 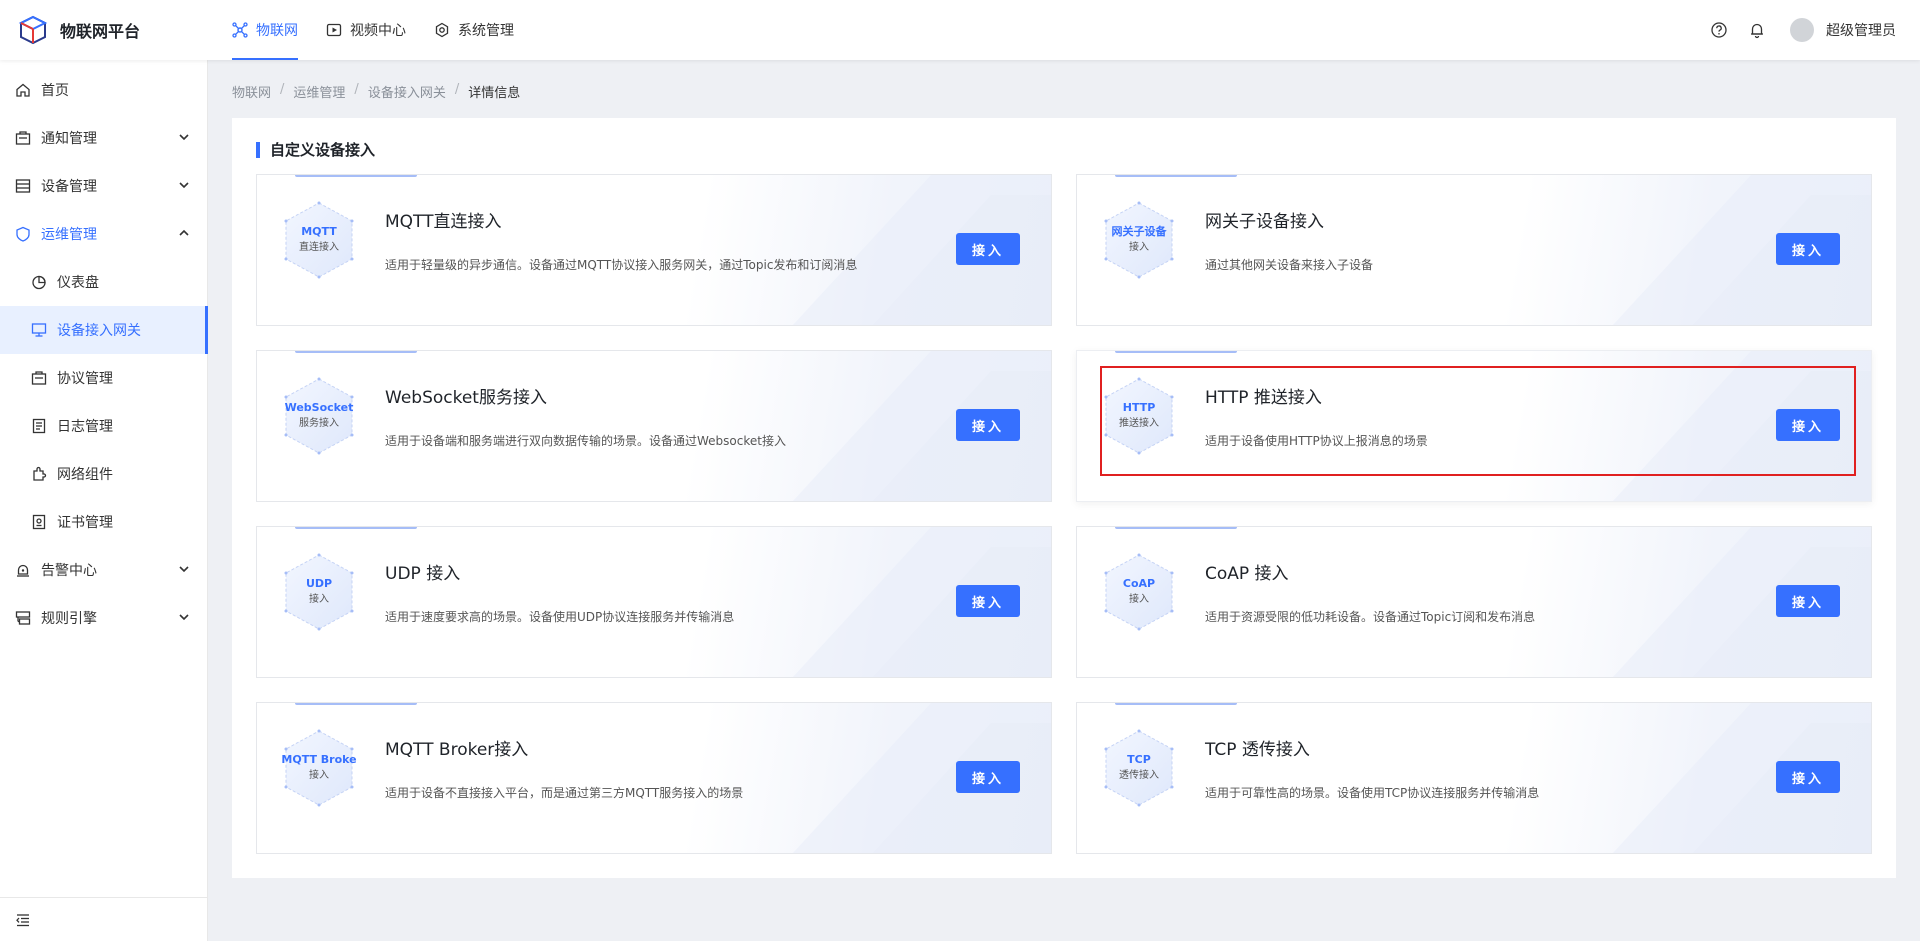 I want to click on sidebar-item-label: 网络组件, so click(x=85, y=475).